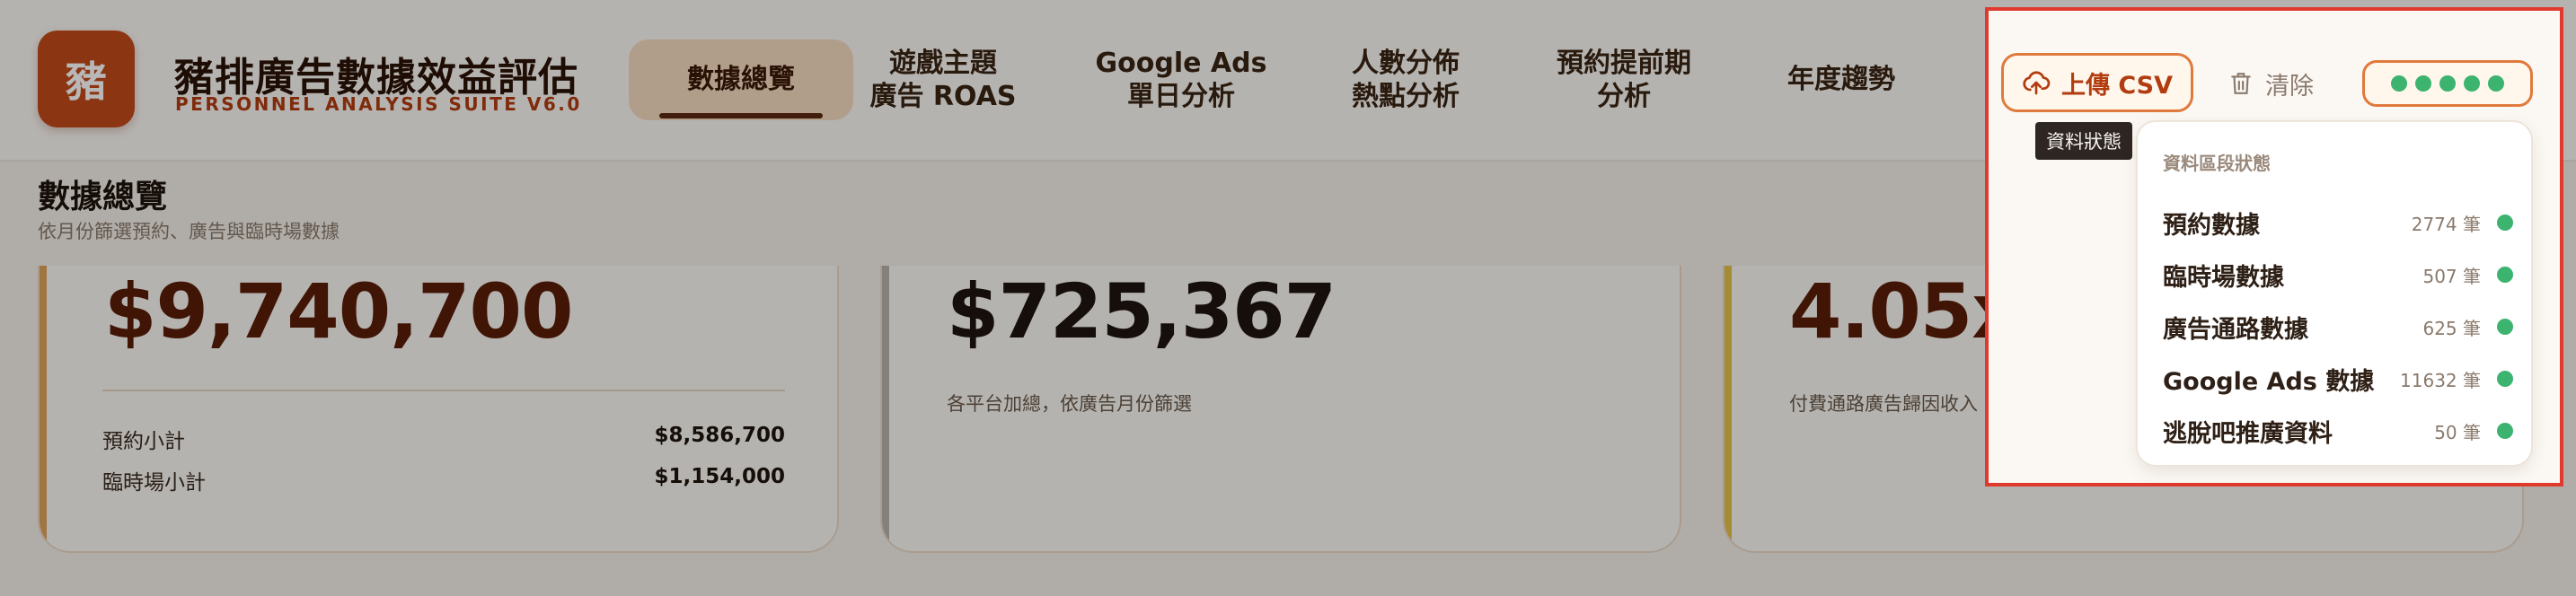  What do you see at coordinates (2440, 380) in the screenshot?
I see `segment-count: 11632 筆` at bounding box center [2440, 380].